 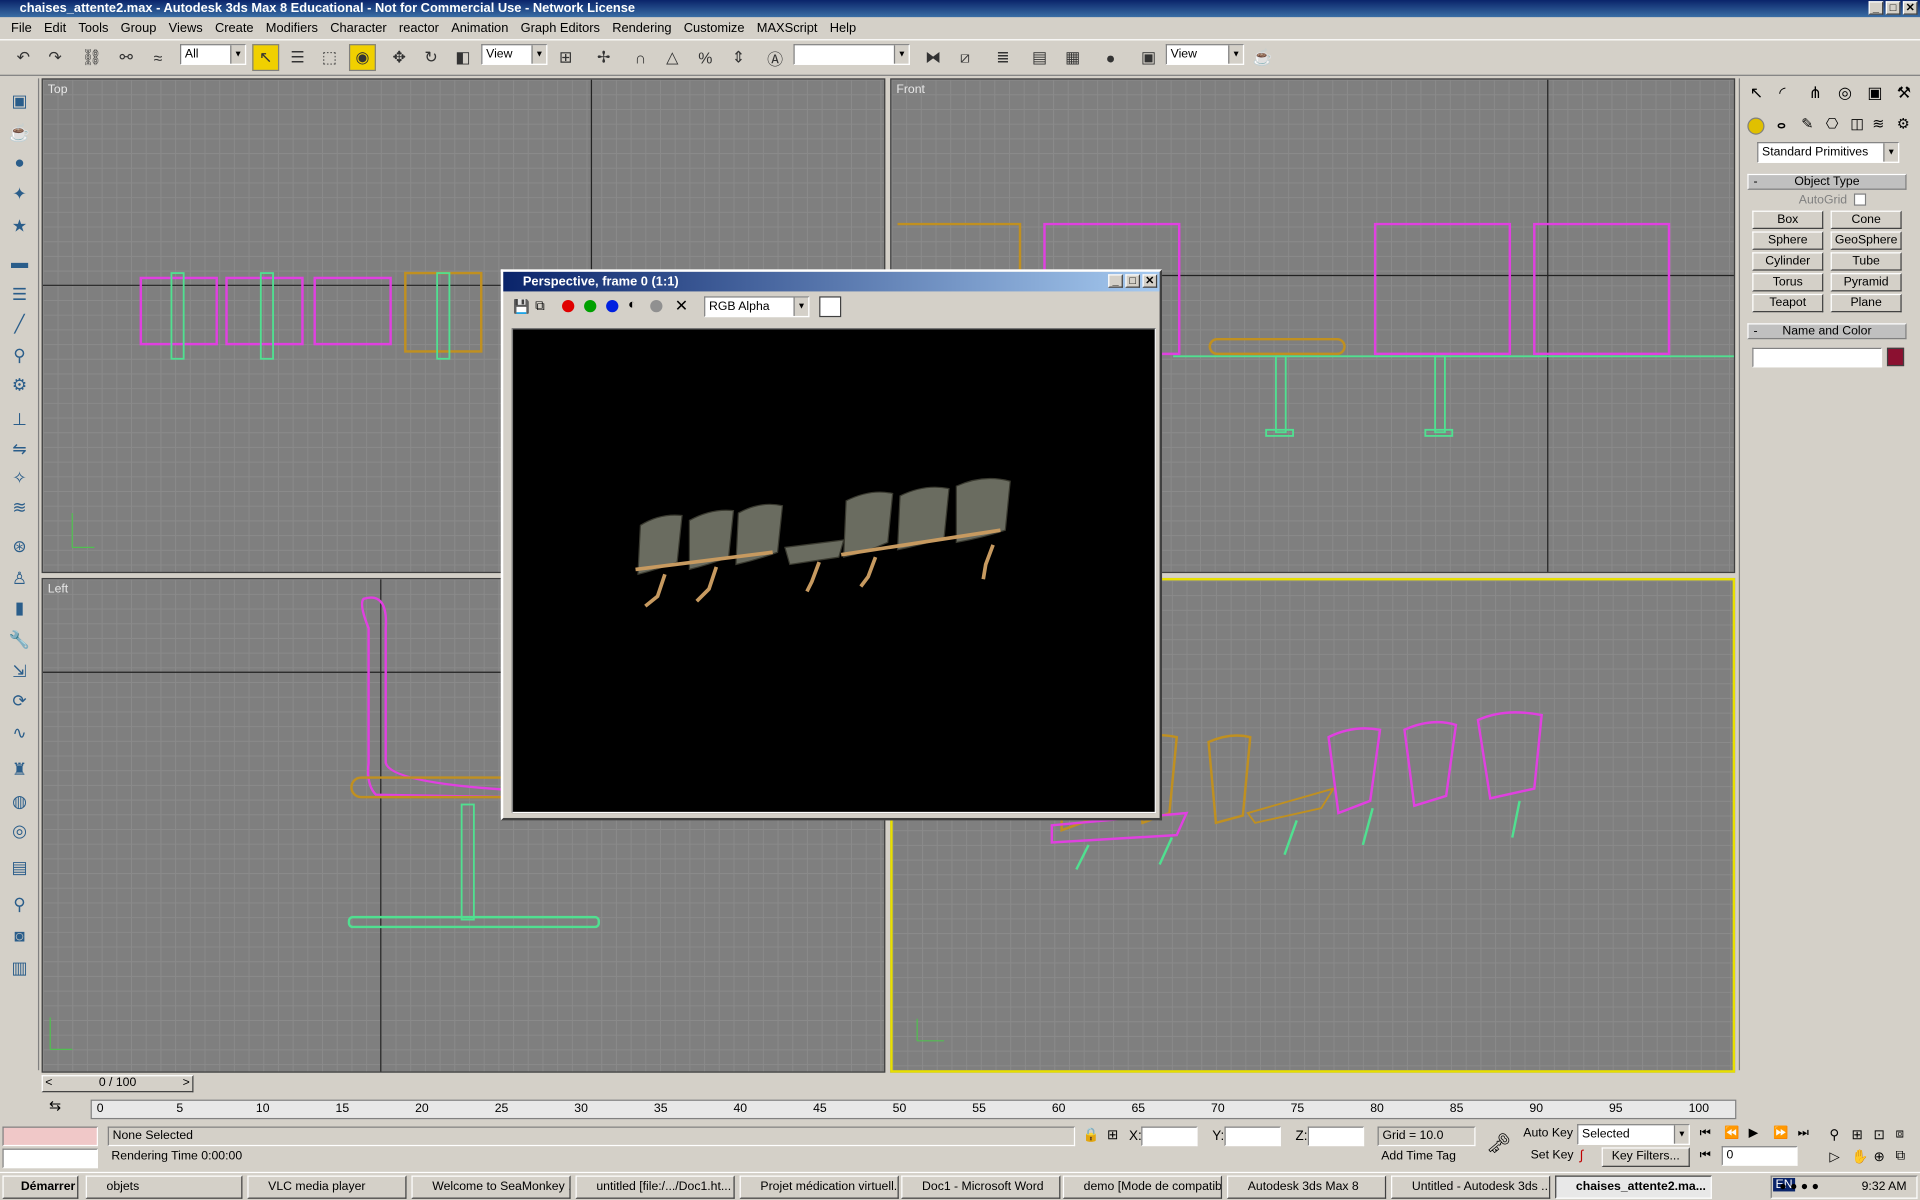 I want to click on select-by-name-icon: ☰, so click(x=297, y=57).